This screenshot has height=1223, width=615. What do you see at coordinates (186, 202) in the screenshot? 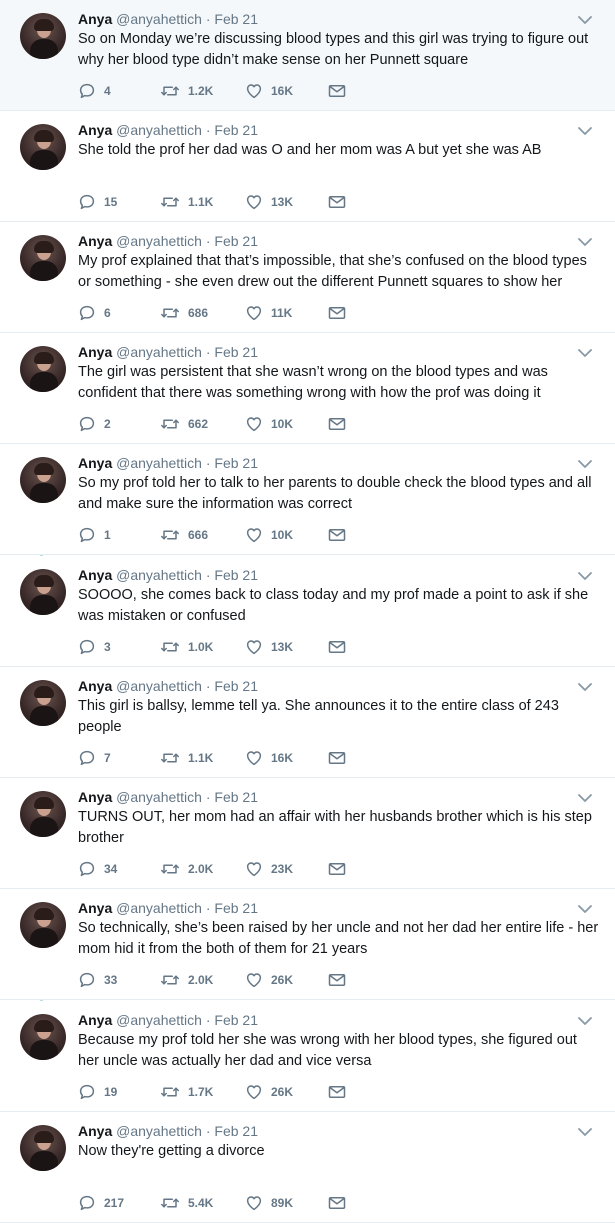
I see `retweet-button: 1.1K` at bounding box center [186, 202].